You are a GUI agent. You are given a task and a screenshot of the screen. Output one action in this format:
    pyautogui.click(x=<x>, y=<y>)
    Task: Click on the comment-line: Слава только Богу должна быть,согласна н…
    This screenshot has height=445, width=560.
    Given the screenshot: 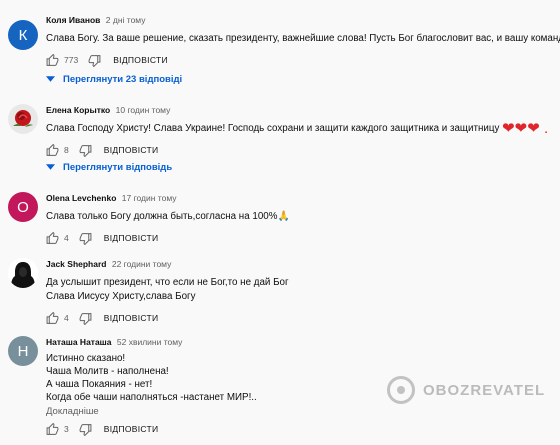 What is the action you would take?
    pyautogui.click(x=162, y=216)
    